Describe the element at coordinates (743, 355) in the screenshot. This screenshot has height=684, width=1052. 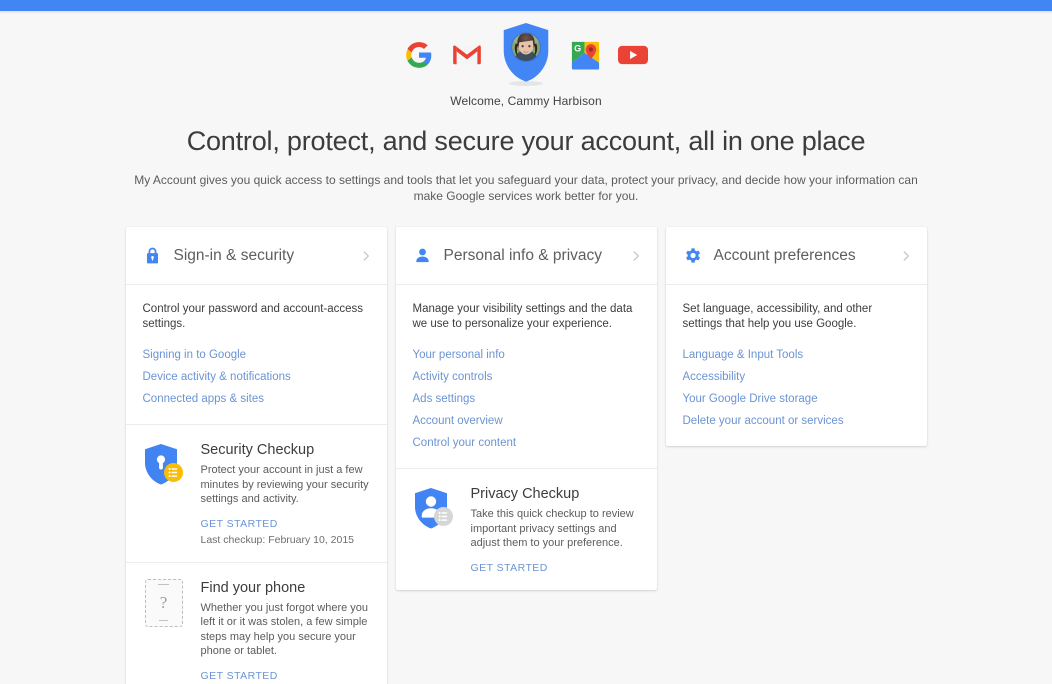
I see `link-language-input-tools: Language & Input Tools` at that location.